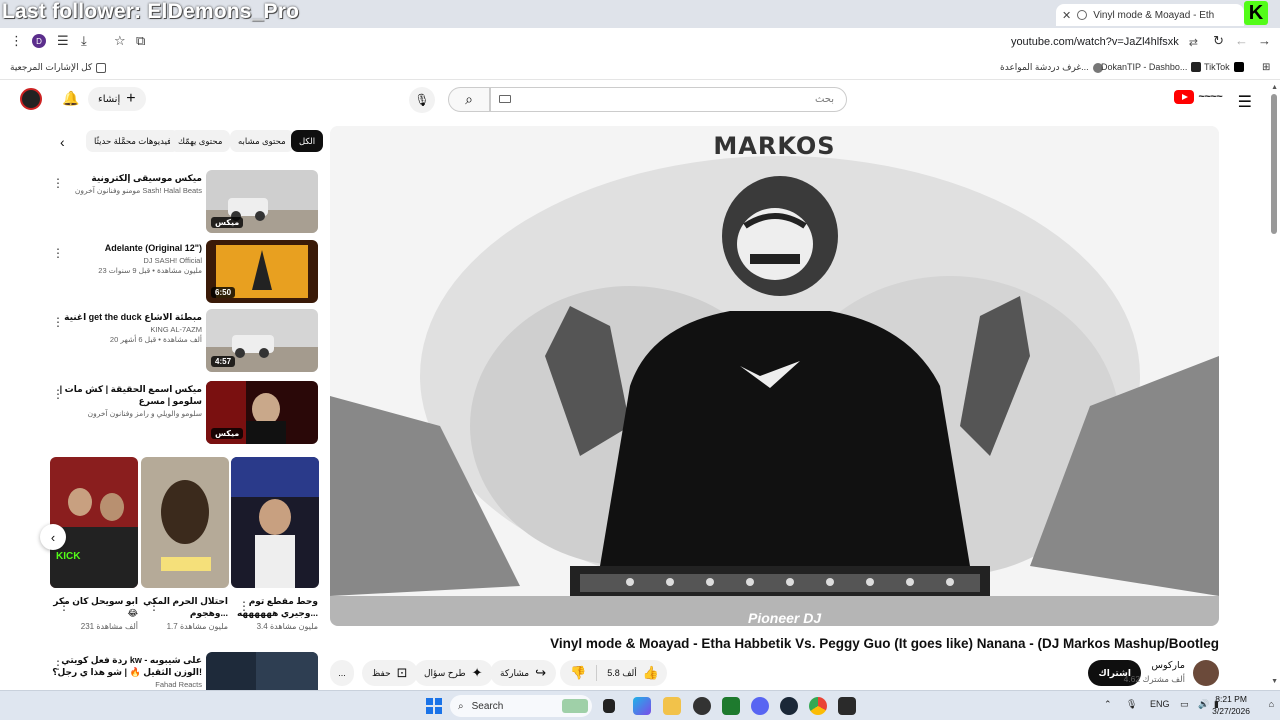 This screenshot has width=1280, height=720. Describe the element at coordinates (223, 292) in the screenshot. I see `duration-badge: 6:50` at that location.